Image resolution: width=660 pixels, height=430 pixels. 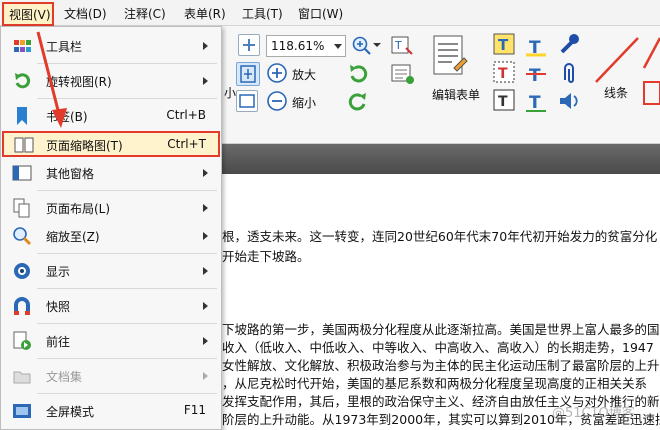 I want to click on watermark: @51CTO博客, so click(x=593, y=413).